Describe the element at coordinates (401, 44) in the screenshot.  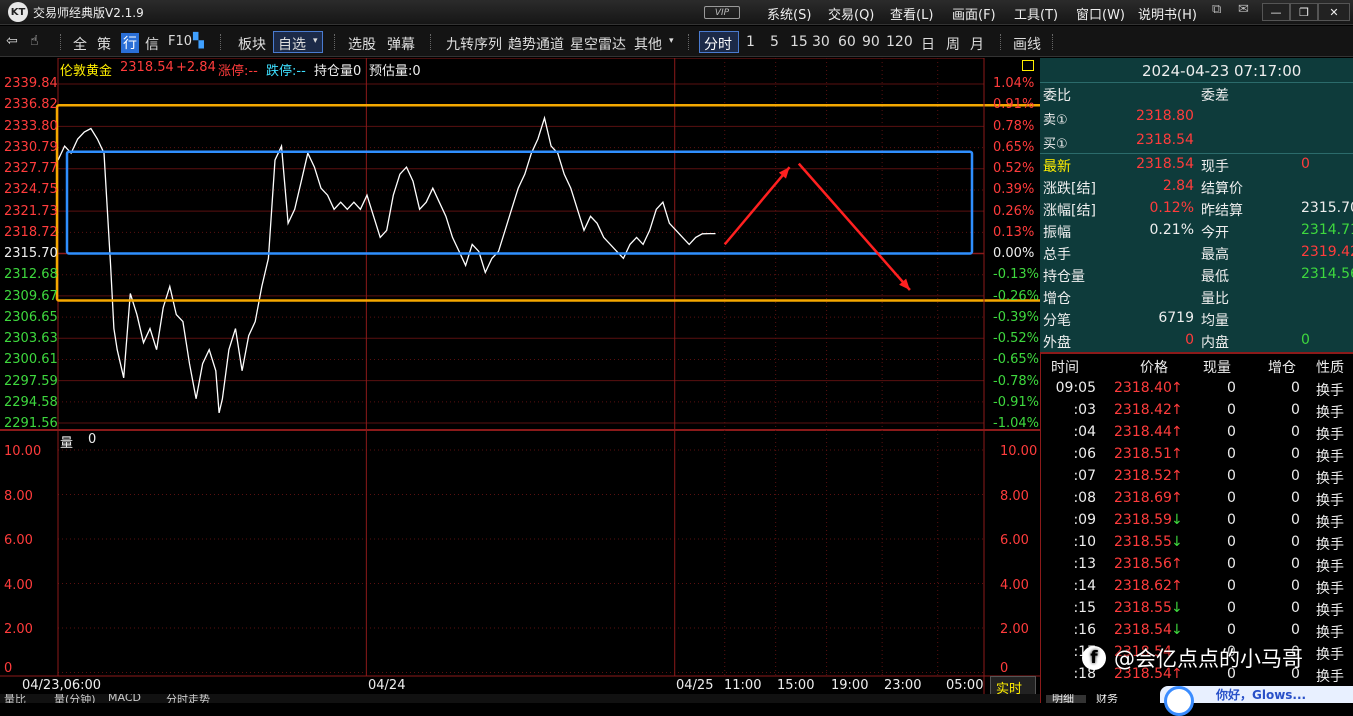
I see `toolbar-item-barrage: 弹幕` at that location.